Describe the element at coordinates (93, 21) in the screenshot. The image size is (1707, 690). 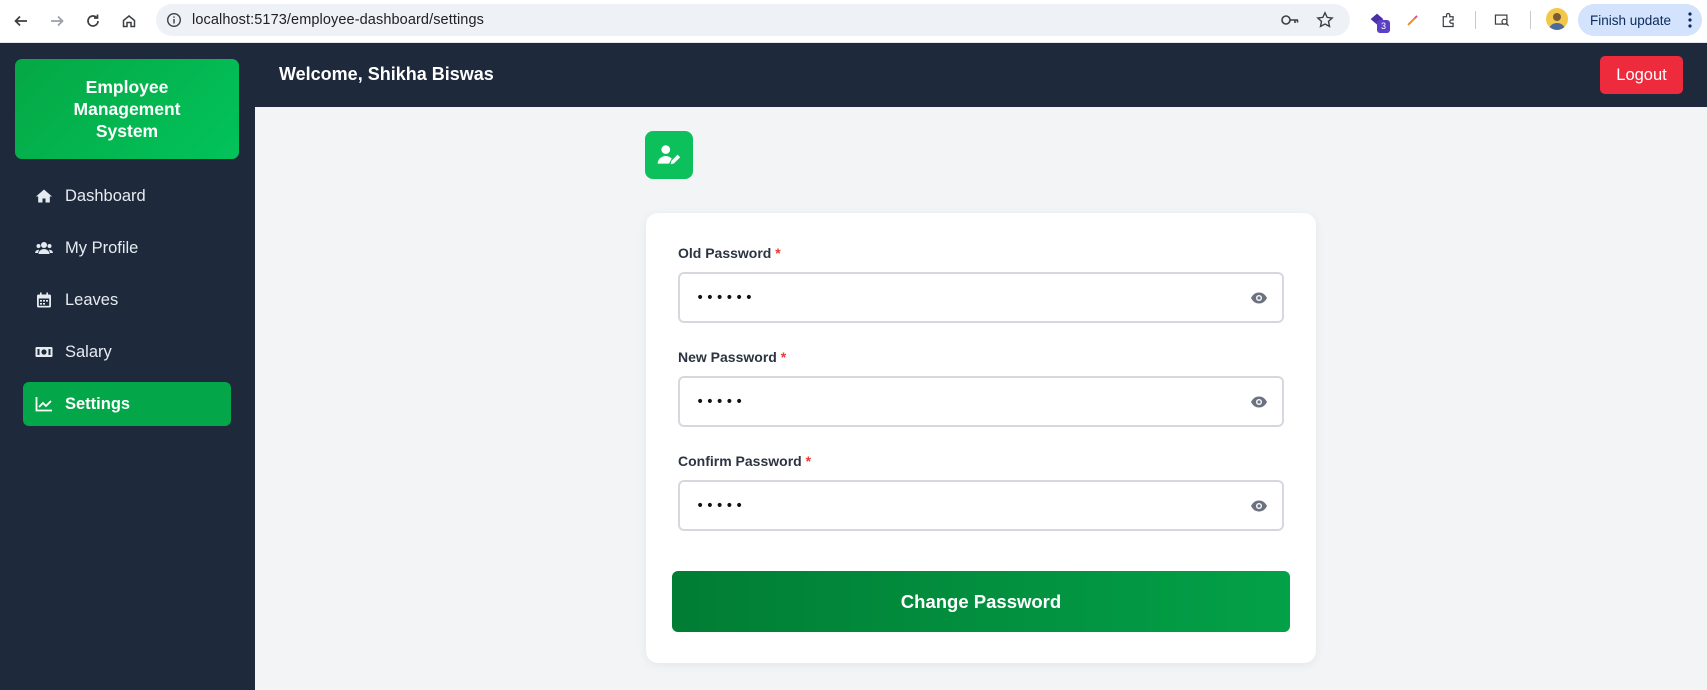
I see `reload-icon` at that location.